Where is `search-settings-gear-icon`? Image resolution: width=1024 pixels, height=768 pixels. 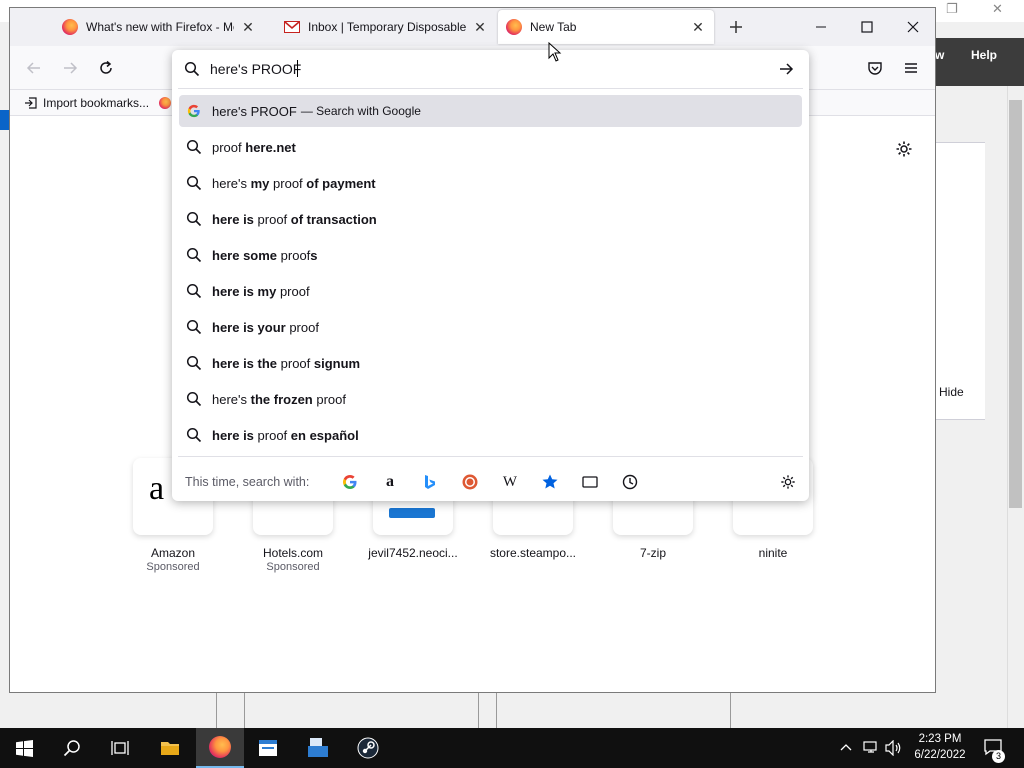 search-settings-gear-icon is located at coordinates (788, 482).